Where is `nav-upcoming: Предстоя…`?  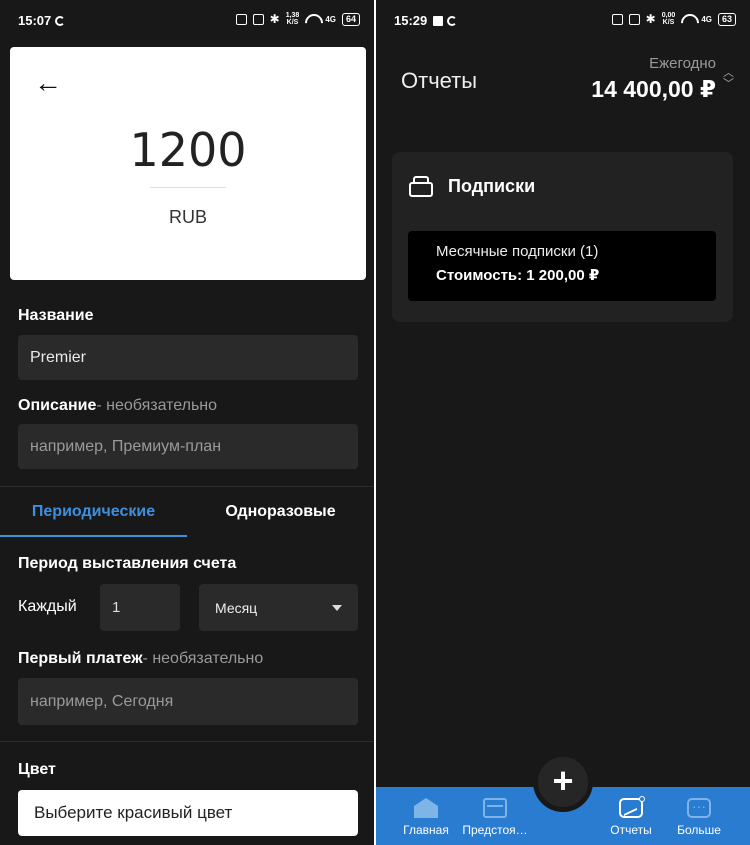
nav-upcoming: Предстоя… is located at coordinates (495, 816).